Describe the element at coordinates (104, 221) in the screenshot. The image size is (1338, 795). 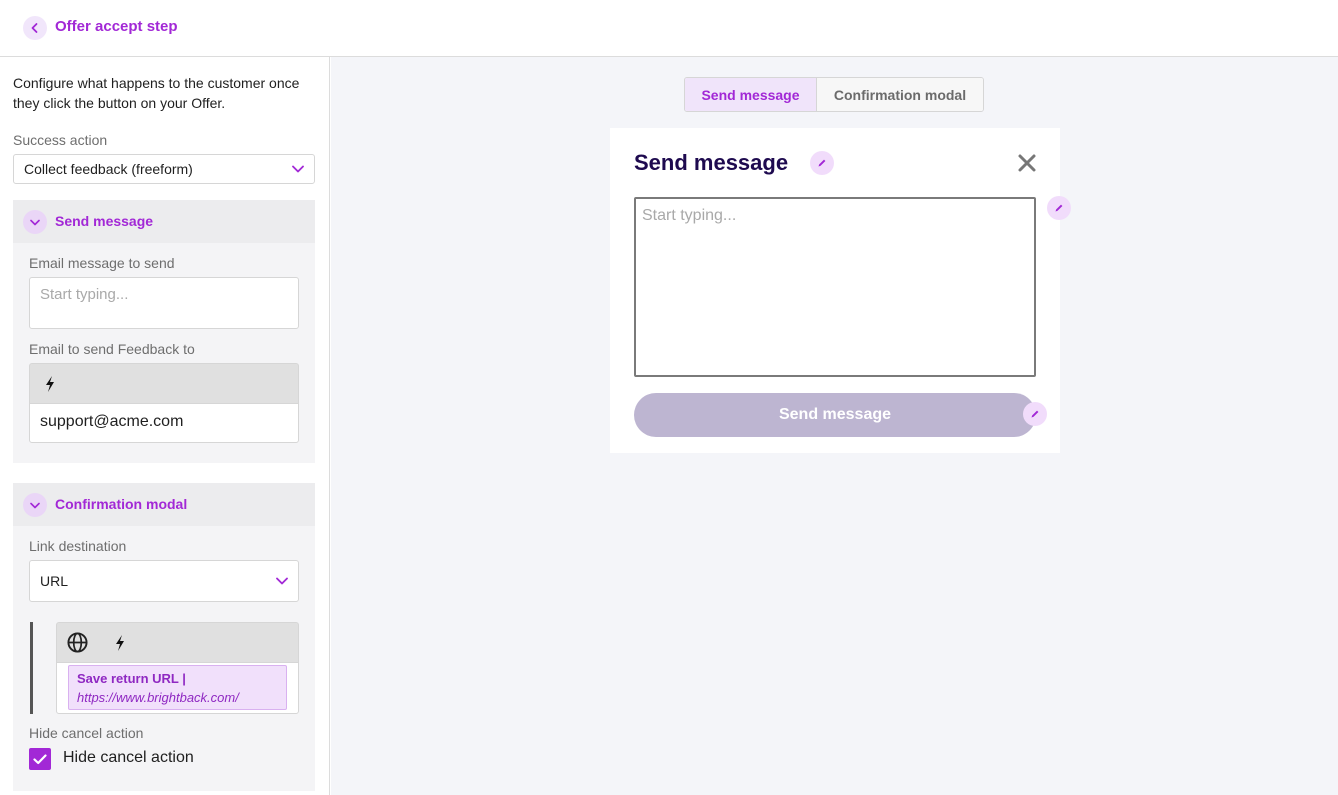
I see `send-message-section-title: Send message` at that location.